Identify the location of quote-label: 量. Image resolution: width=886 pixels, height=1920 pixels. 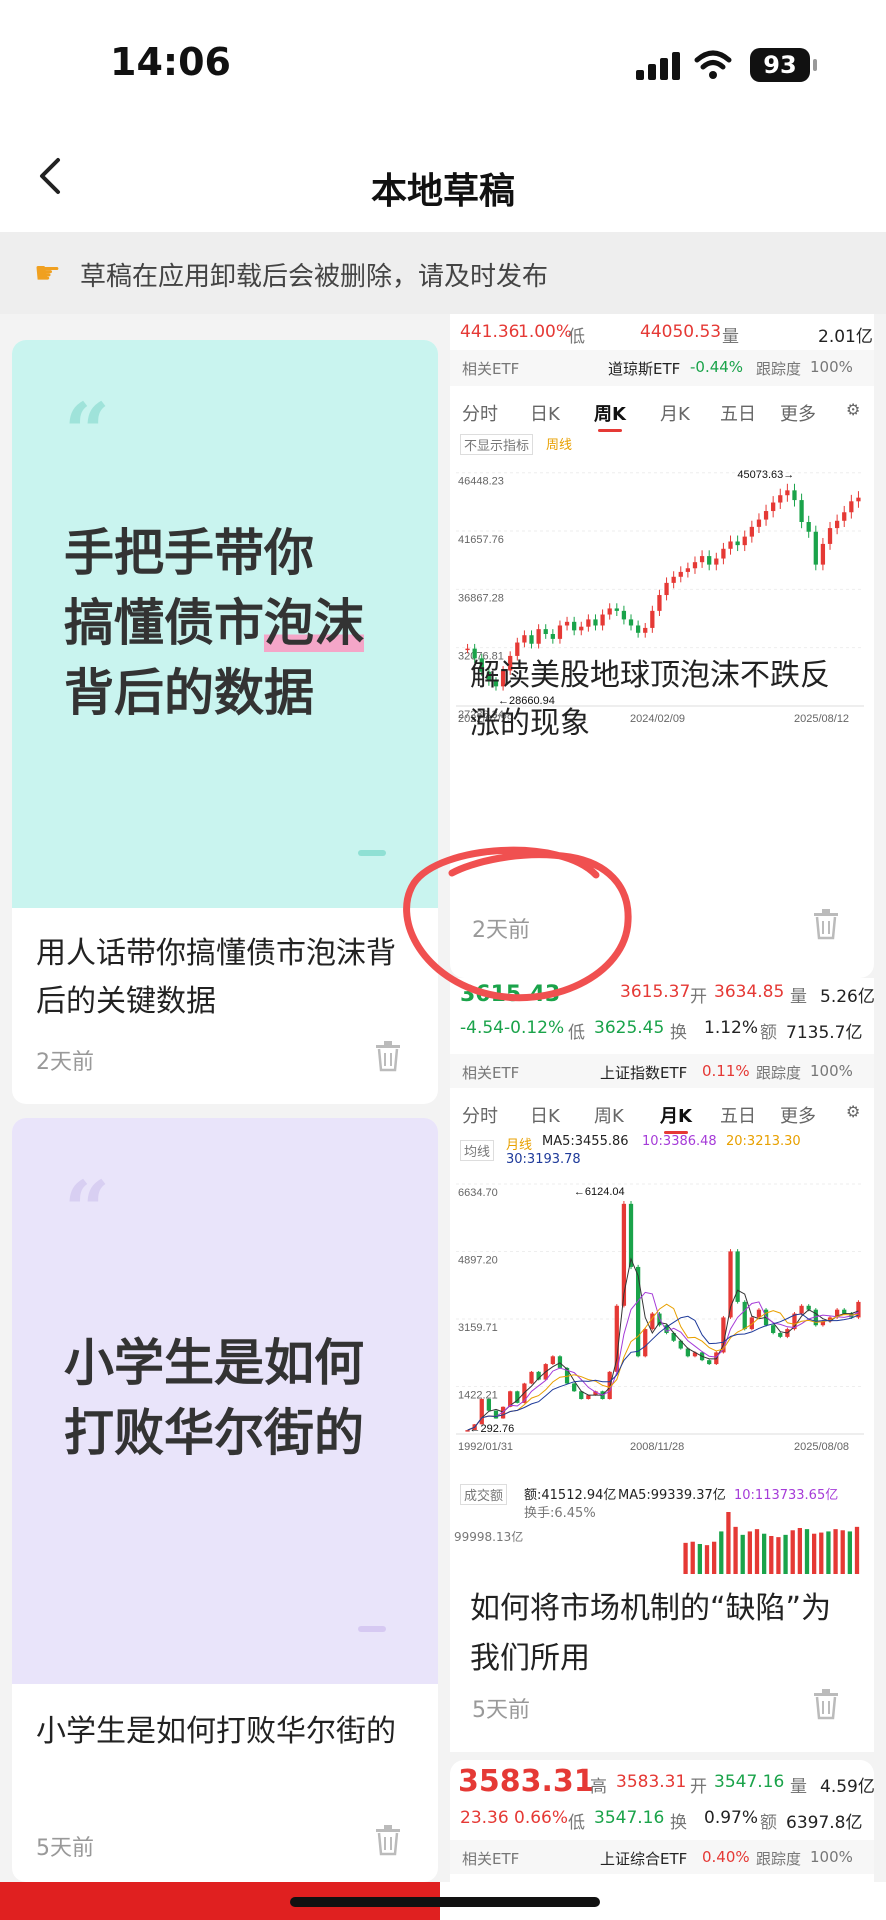
(798, 997).